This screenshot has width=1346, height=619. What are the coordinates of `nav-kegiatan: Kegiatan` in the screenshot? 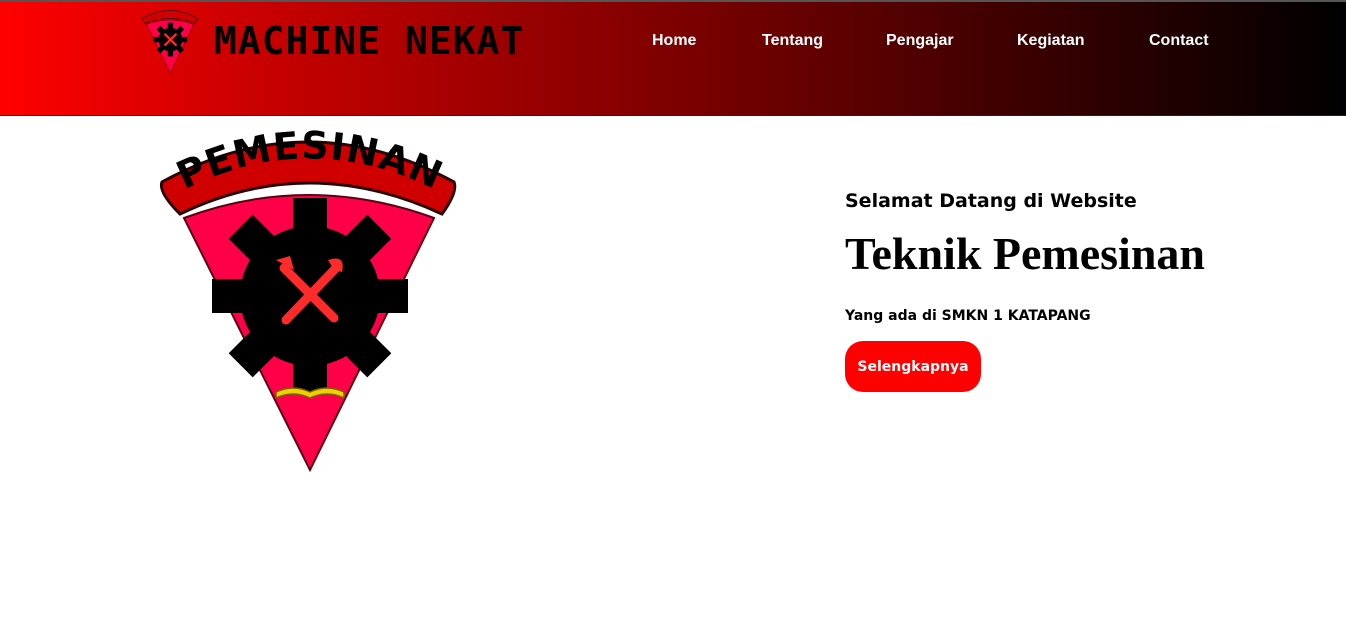 It's located at (1051, 41).